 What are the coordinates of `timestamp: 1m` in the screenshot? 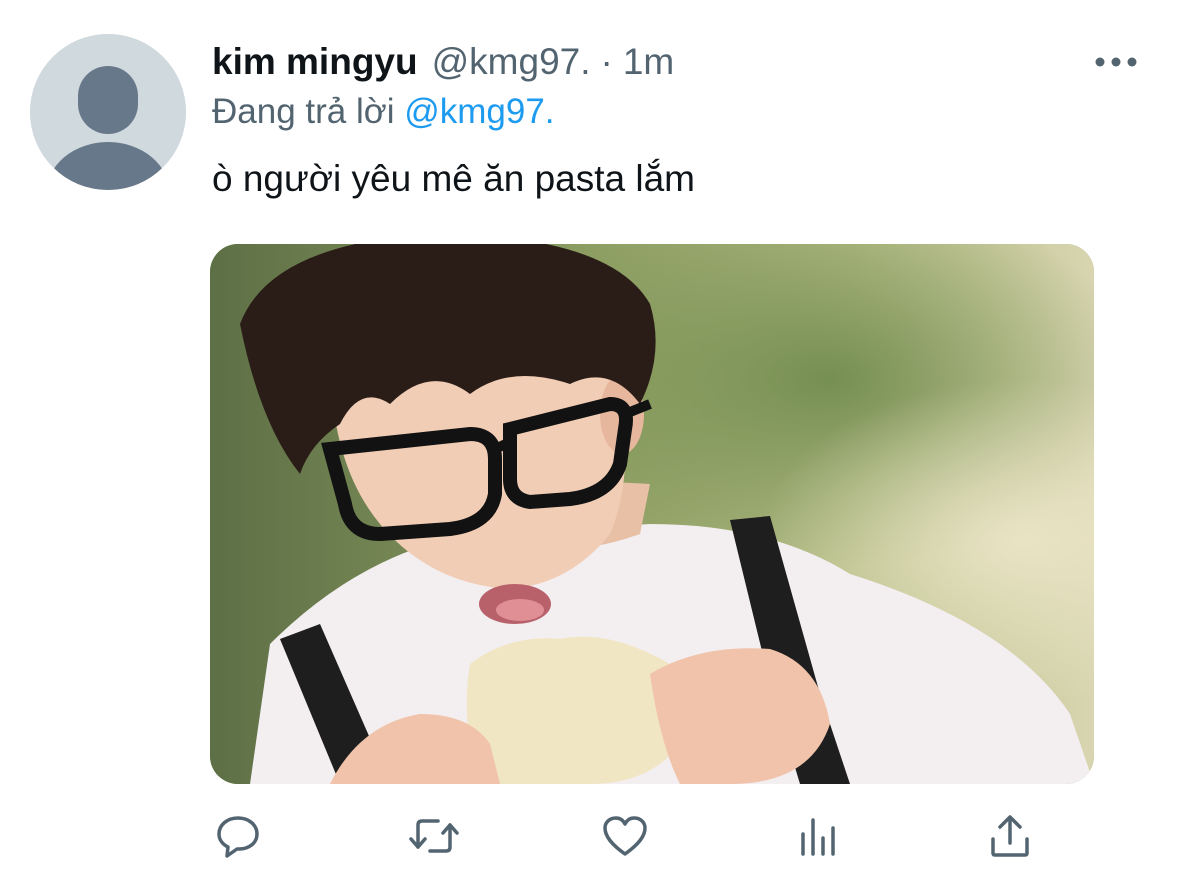 It's located at (648, 62).